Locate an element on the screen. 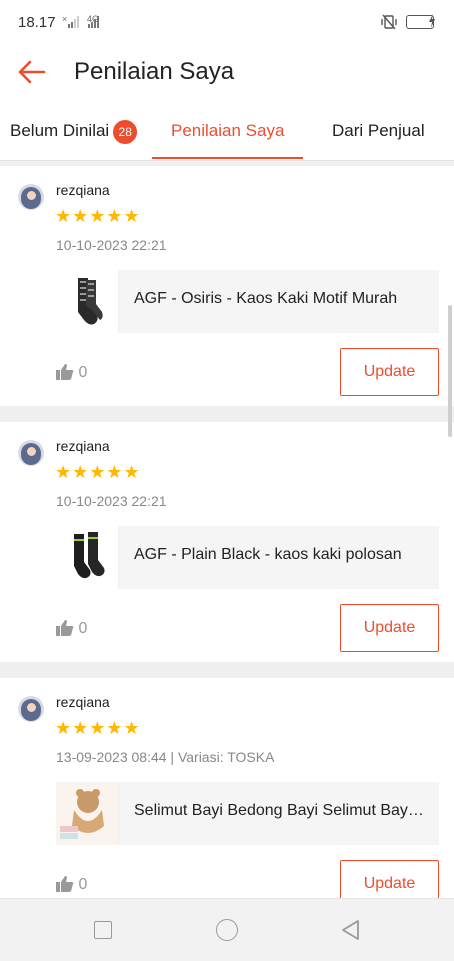  product-item: AGF - Osiris - Kaos Kaki Motif Murah is located at coordinates (247, 301).